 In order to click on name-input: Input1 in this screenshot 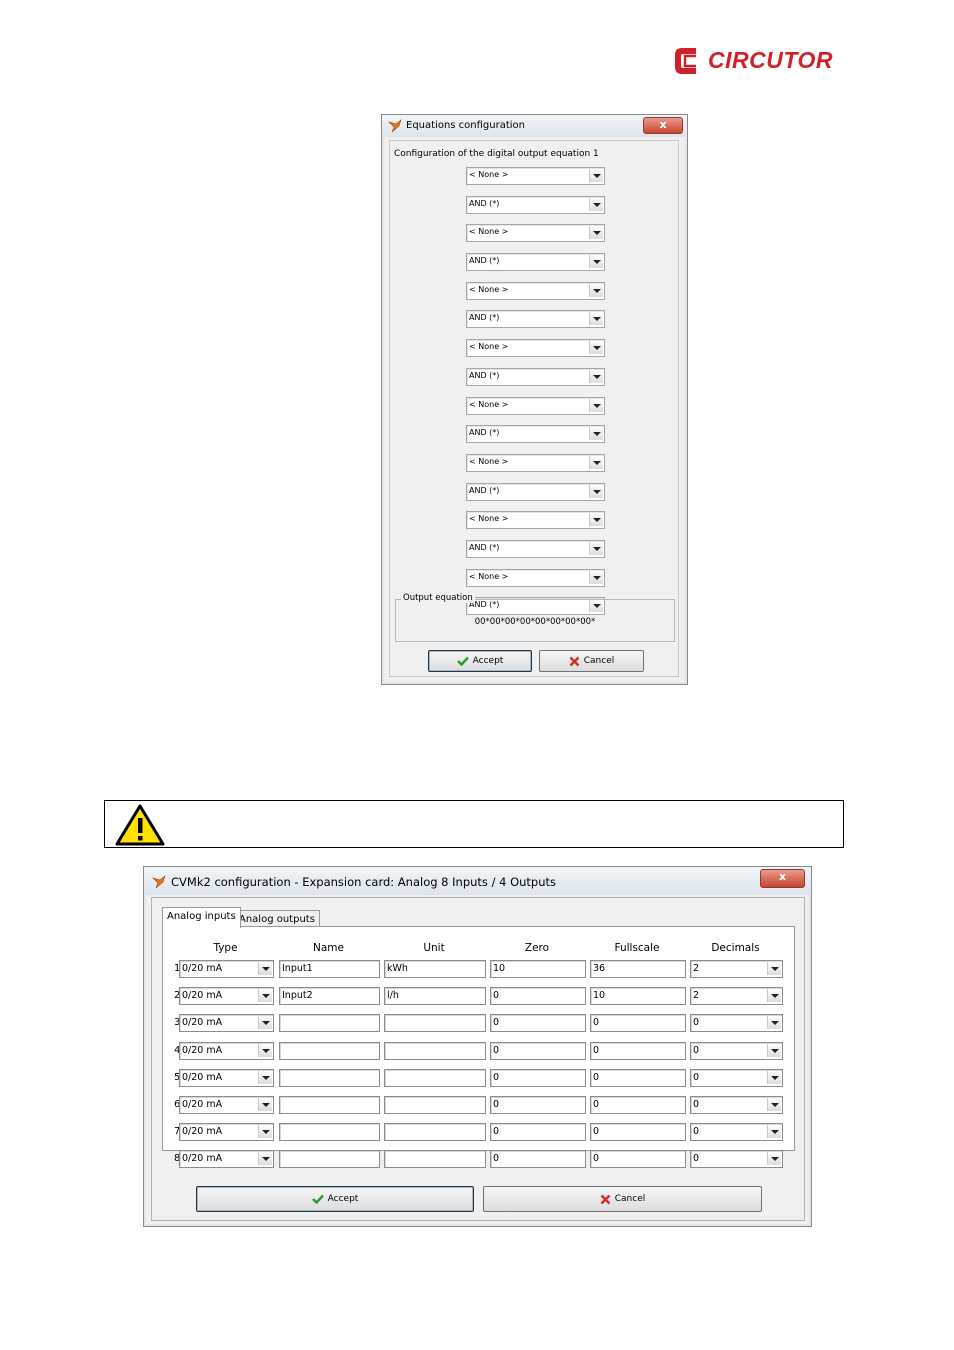, I will do `click(329, 969)`.